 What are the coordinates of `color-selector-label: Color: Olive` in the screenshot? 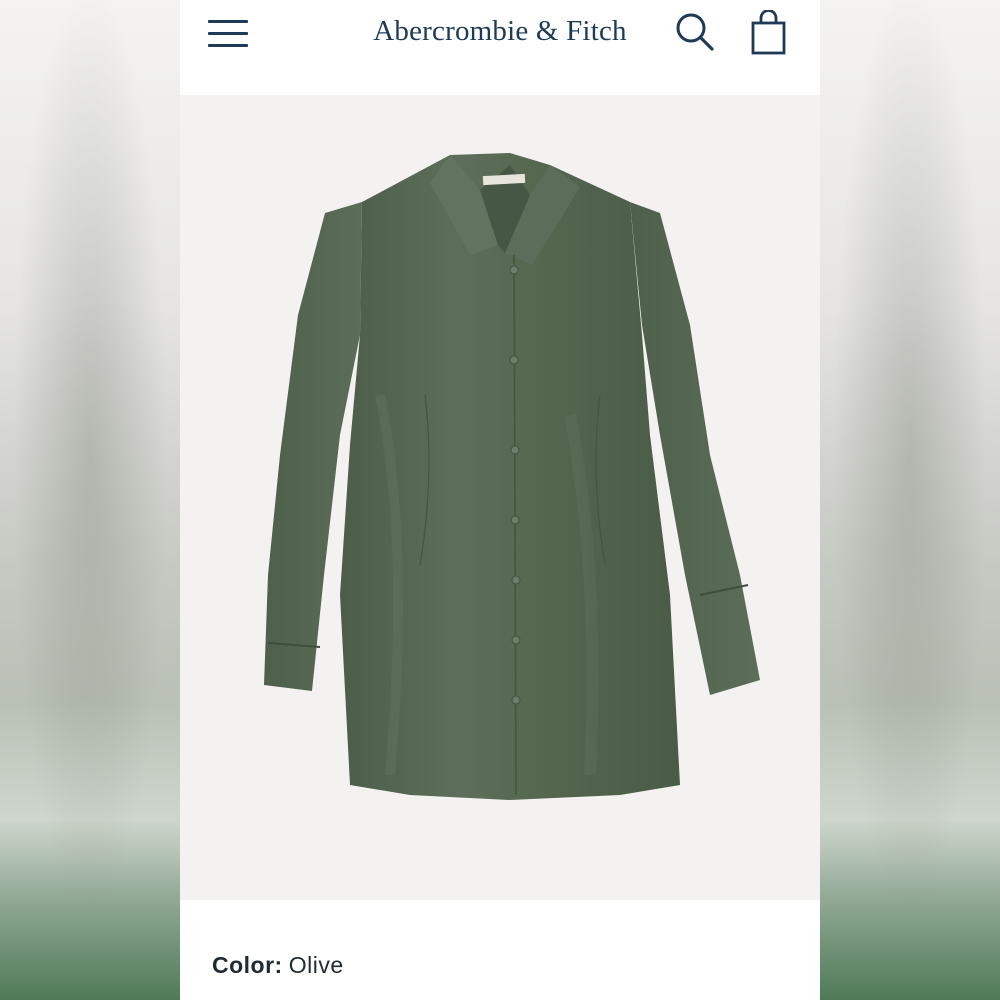 It's located at (278, 965).